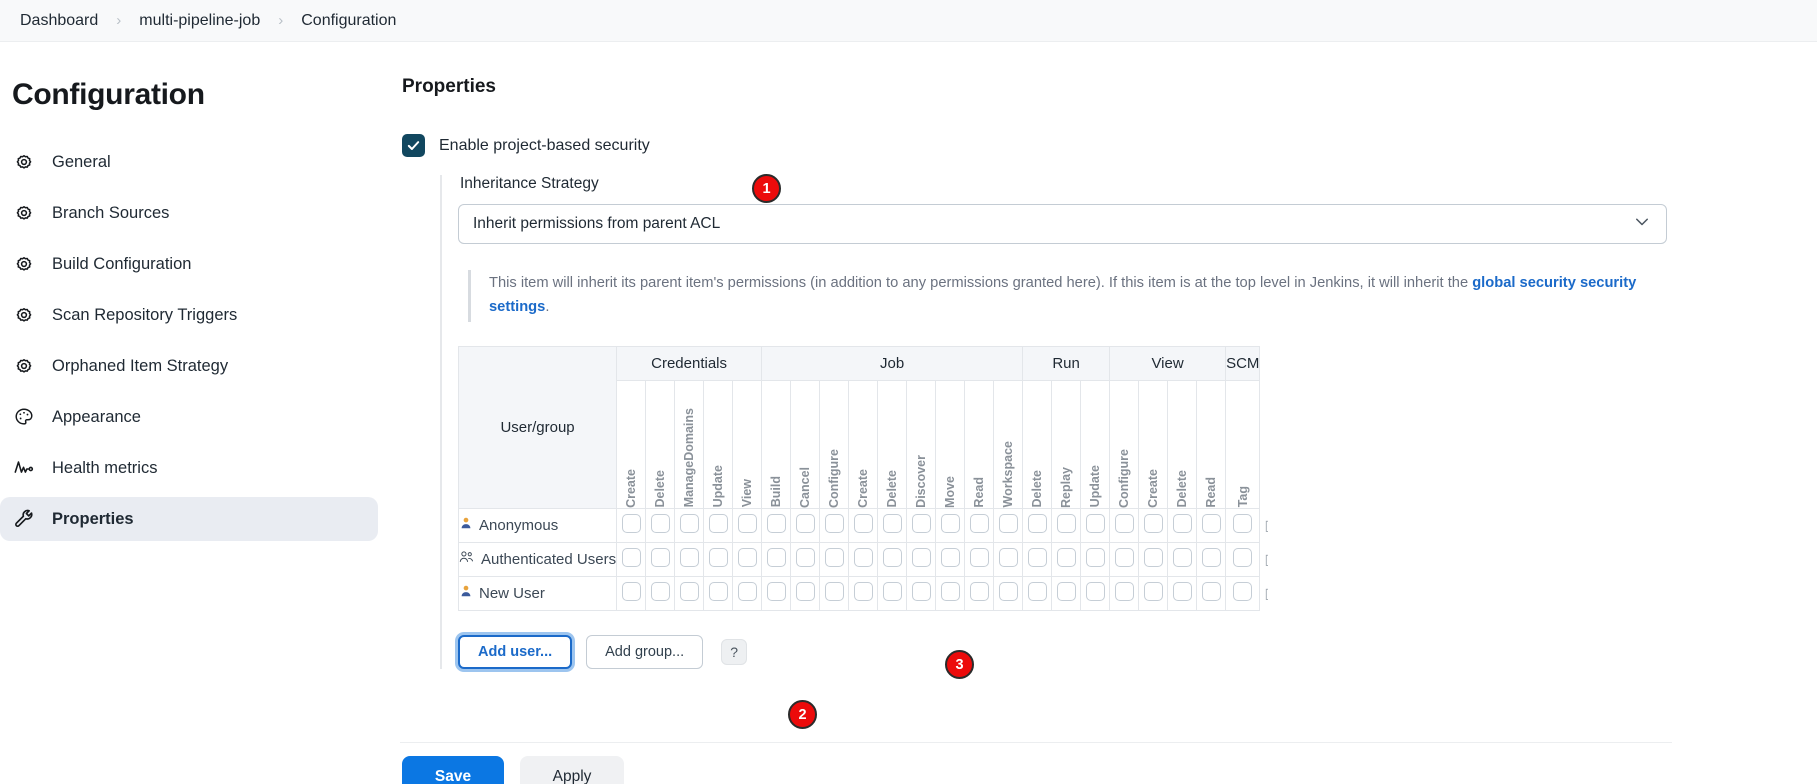  What do you see at coordinates (199, 21) in the screenshot?
I see `breadcrumb-item-job: multi-pipeline-job` at bounding box center [199, 21].